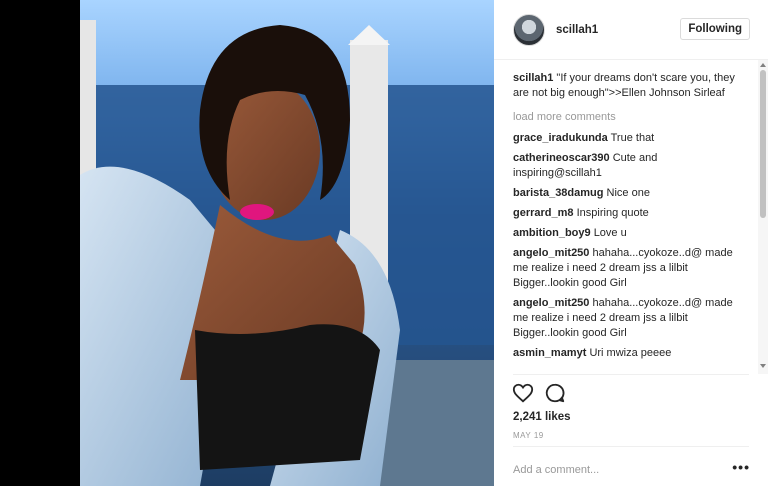  I want to click on comment-username: grace_iradukunda, so click(560, 138).